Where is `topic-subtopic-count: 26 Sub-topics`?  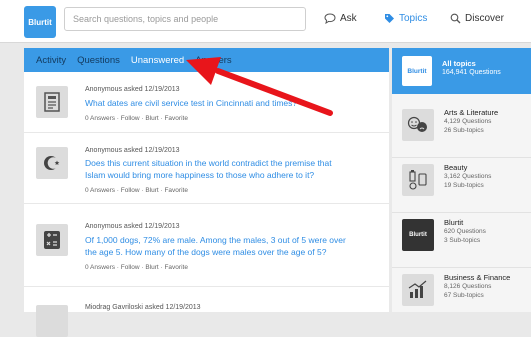 topic-subtopic-count: 26 Sub-topics is located at coordinates (464, 130).